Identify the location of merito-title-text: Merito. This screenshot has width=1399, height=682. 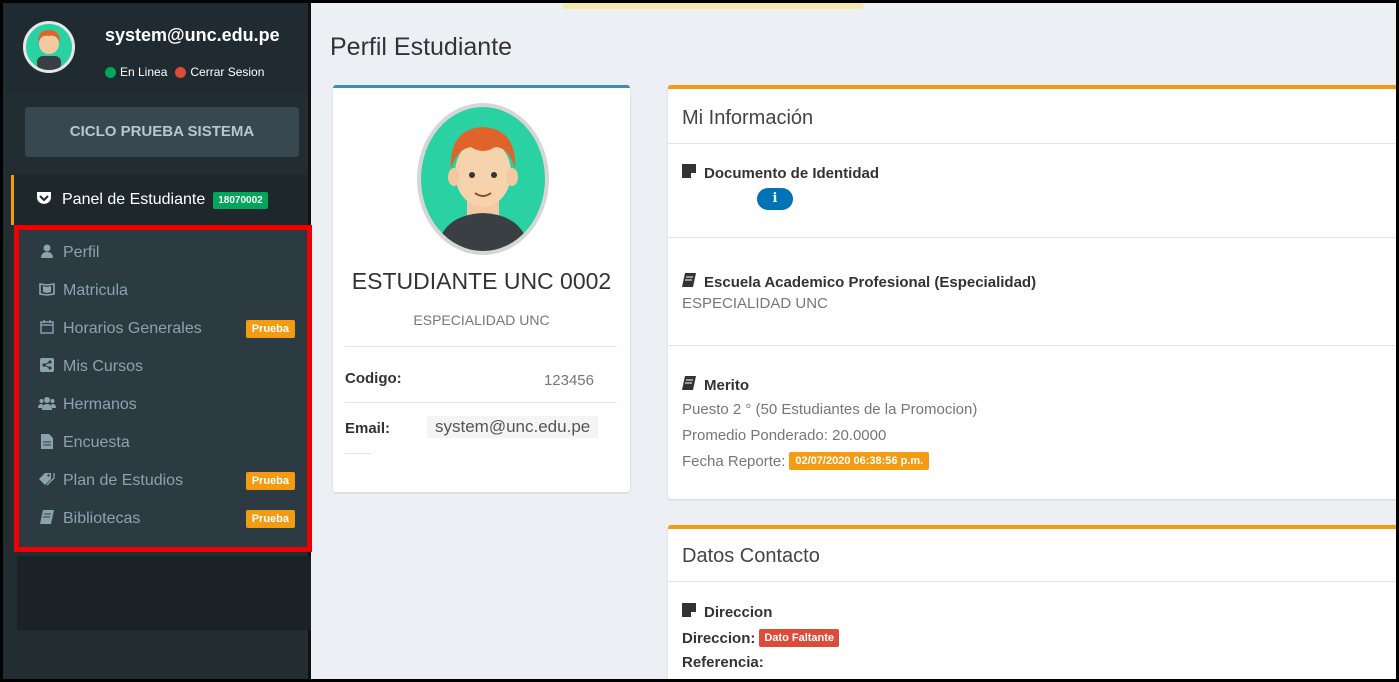
(726, 385).